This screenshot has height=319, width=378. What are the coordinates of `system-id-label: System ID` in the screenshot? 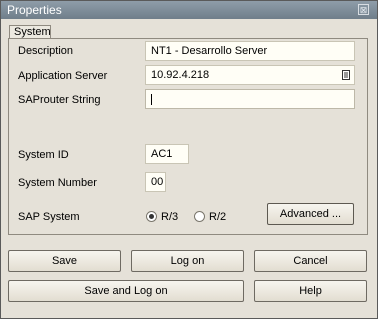 It's located at (43, 155).